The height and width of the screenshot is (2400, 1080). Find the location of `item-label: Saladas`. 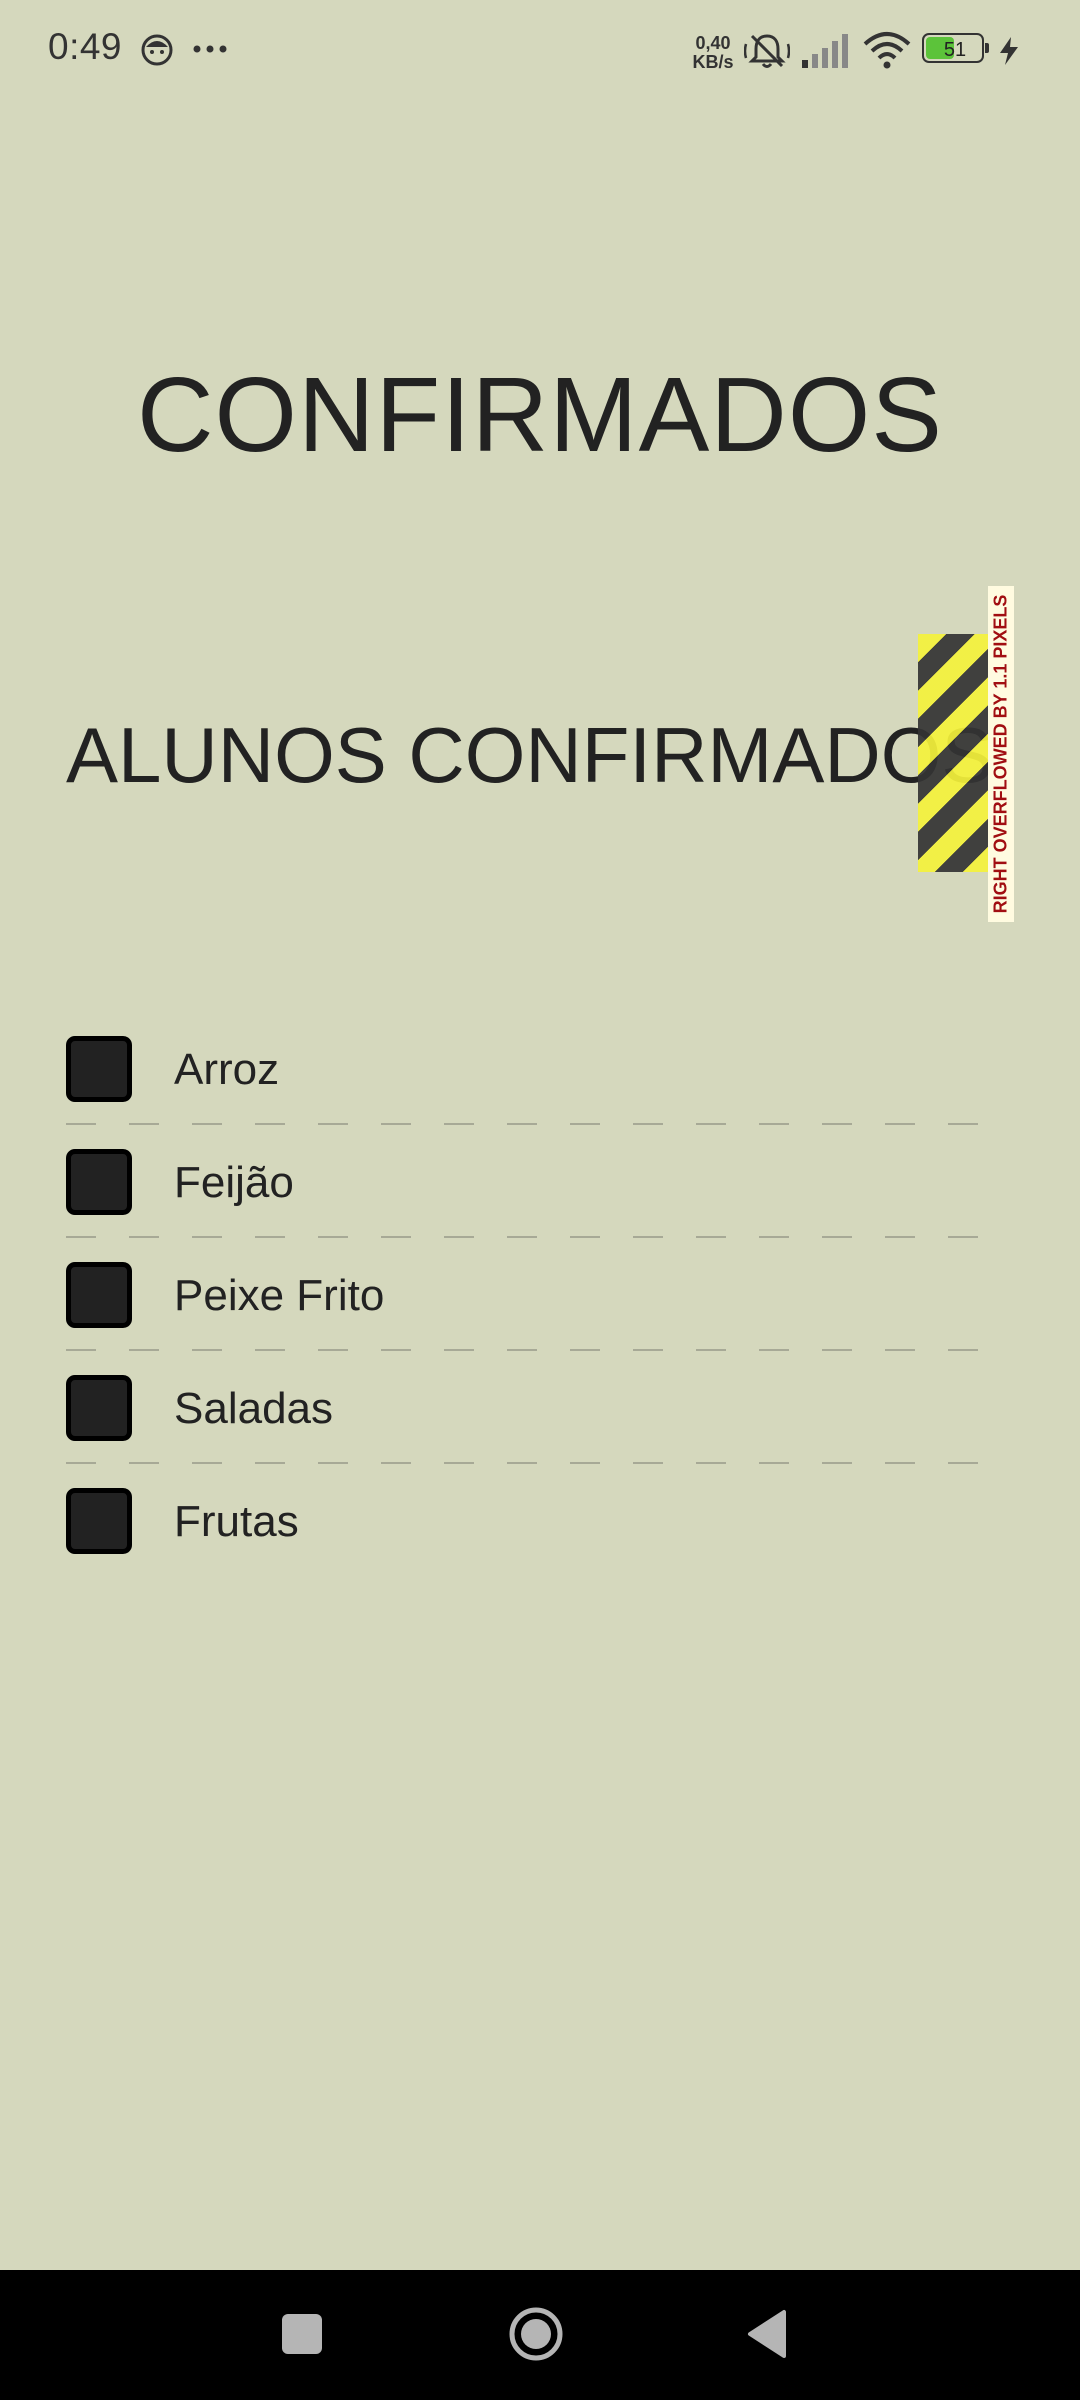

item-label: Saladas is located at coordinates (254, 1408).